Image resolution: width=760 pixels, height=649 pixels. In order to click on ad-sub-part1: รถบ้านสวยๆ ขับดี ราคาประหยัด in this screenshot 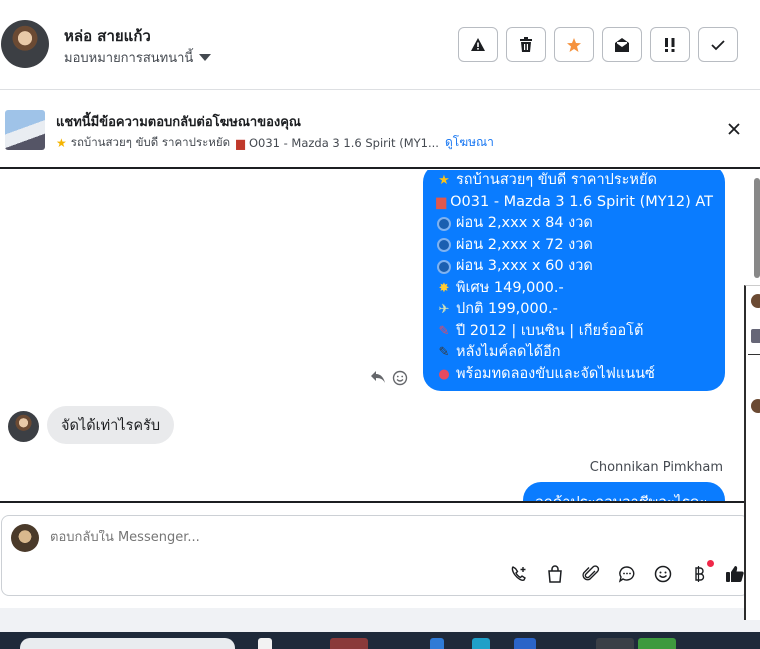, I will do `click(150, 141)`.